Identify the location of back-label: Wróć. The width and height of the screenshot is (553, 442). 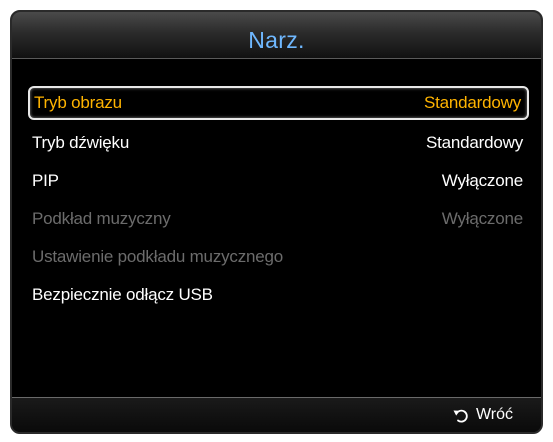
(494, 414).